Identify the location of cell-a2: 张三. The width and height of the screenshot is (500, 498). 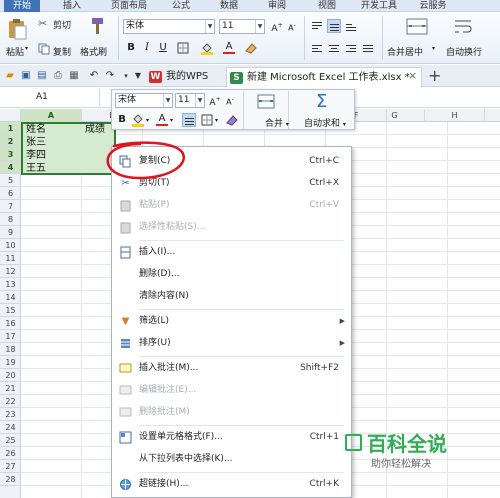
(35, 142).